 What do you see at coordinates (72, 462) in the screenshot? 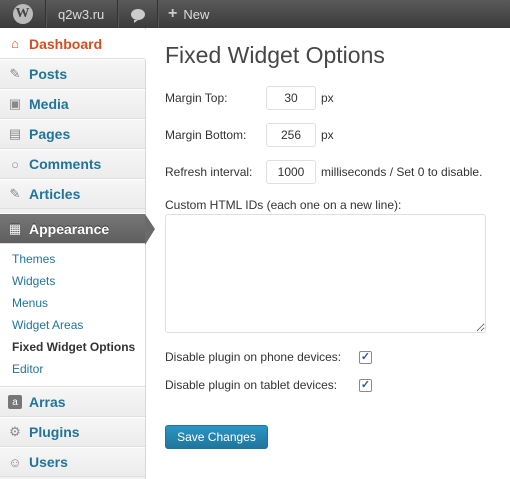
I see `sidebar-item-users: ☺ Users` at bounding box center [72, 462].